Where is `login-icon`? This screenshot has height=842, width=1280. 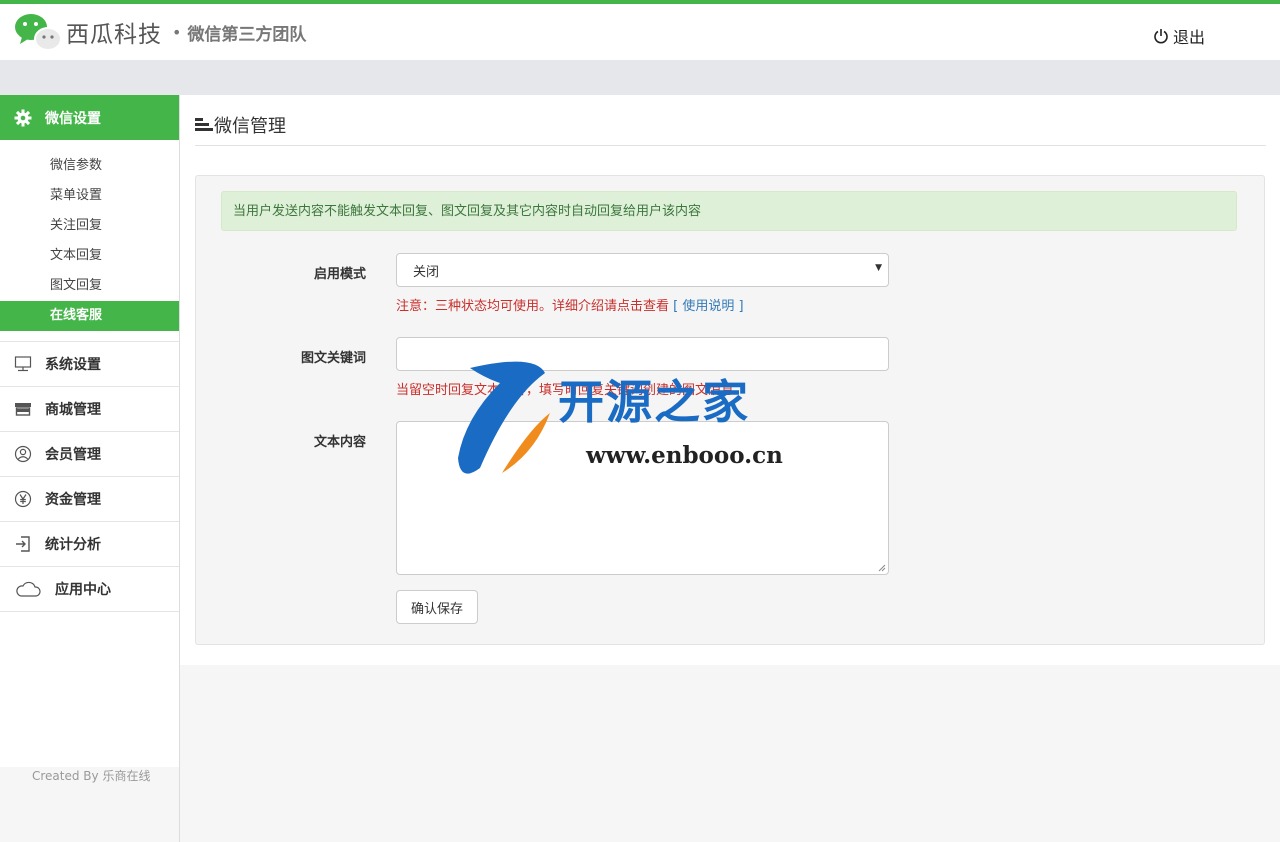 login-icon is located at coordinates (23, 544).